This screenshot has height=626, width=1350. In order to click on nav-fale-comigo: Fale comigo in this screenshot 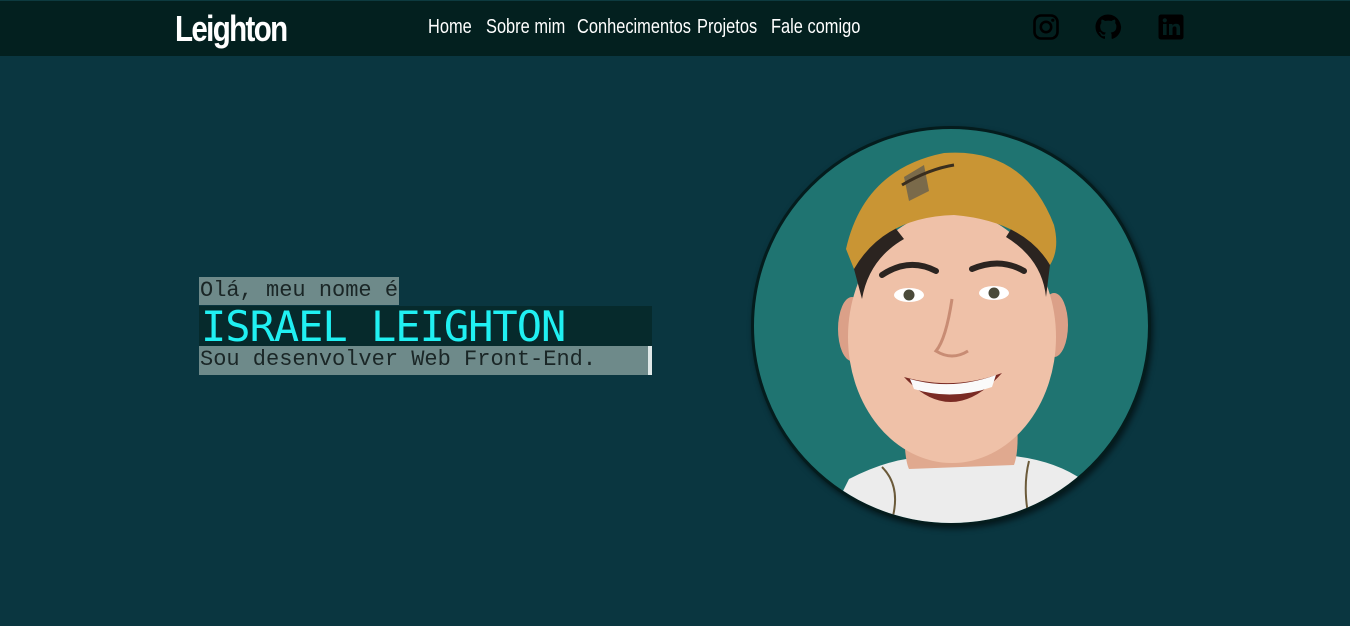, I will do `click(815, 27)`.